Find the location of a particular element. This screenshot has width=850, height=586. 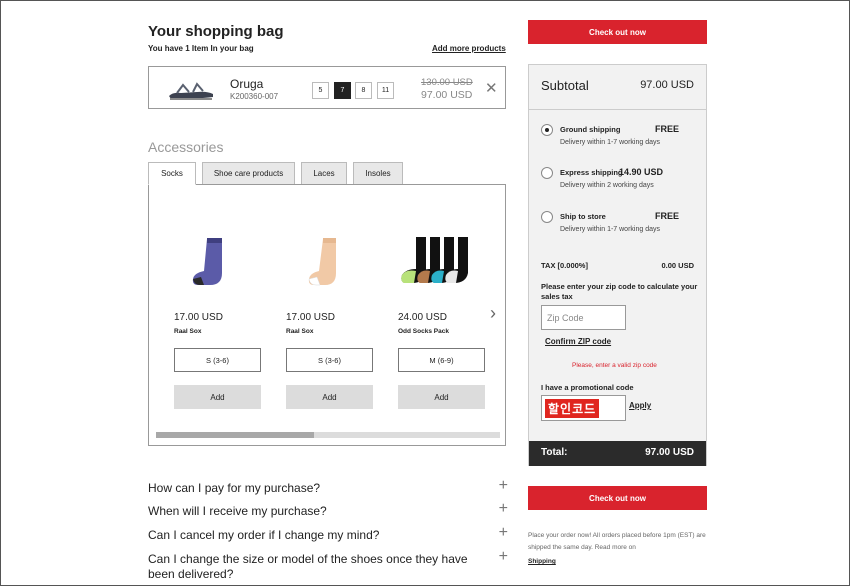

sandal-image is located at coordinates (191, 91).